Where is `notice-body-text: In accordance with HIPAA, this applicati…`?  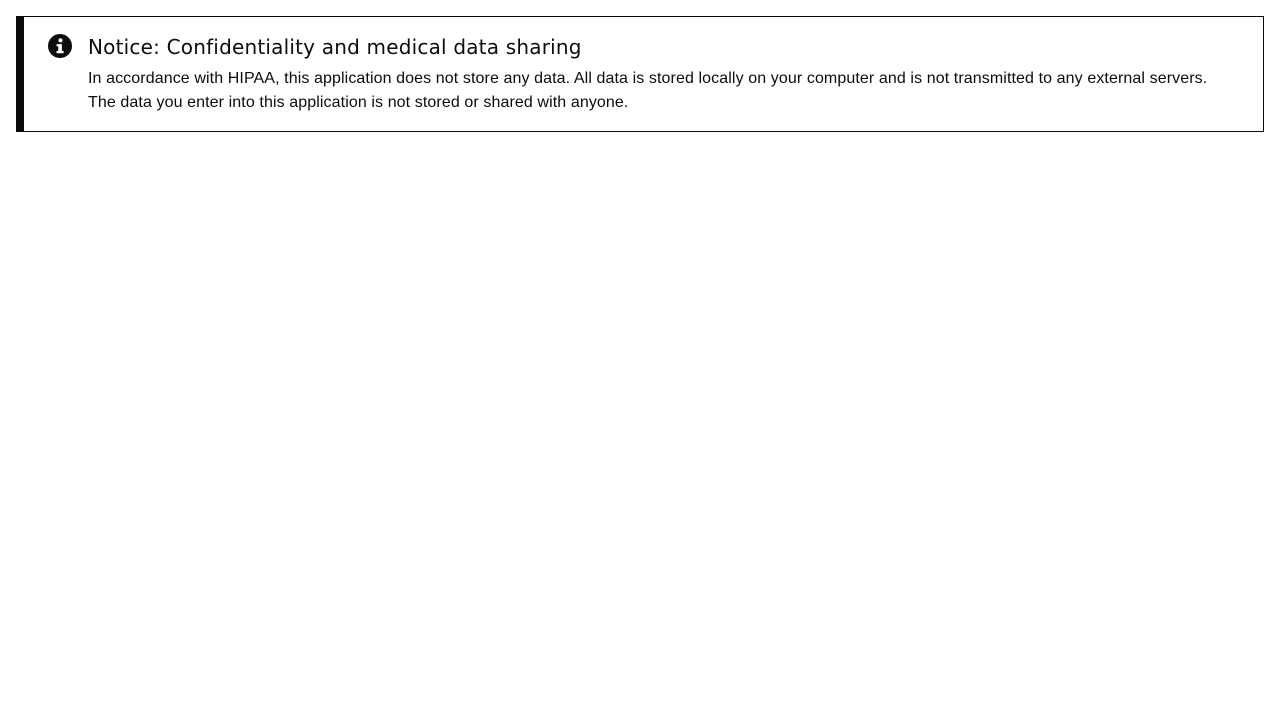
notice-body-text: In accordance with HIPAA, this applicati… is located at coordinates (648, 90).